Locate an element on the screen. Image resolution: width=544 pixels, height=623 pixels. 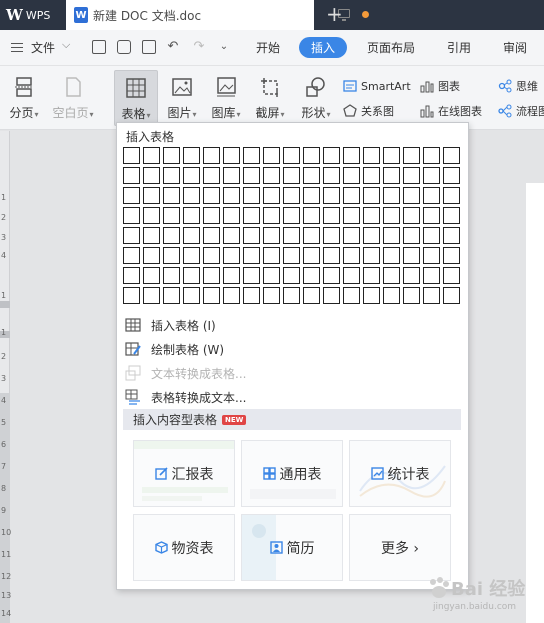
screenshot-button: 截屏▾ is located at coordinates (270, 98).